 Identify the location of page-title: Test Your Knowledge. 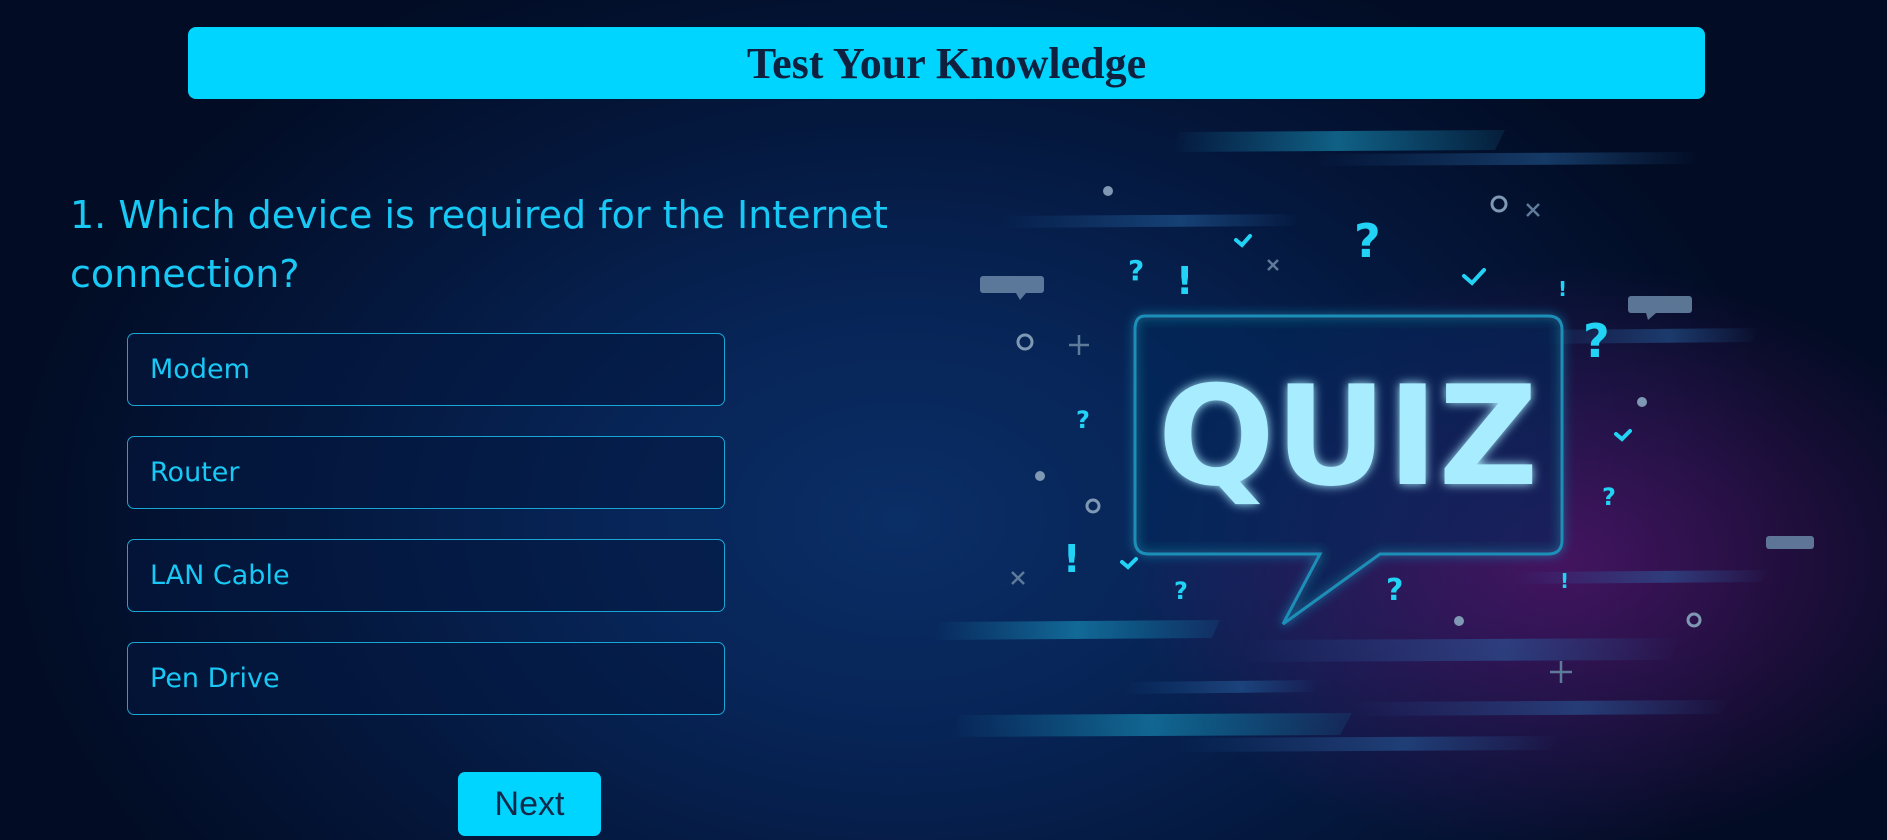
(946, 63).